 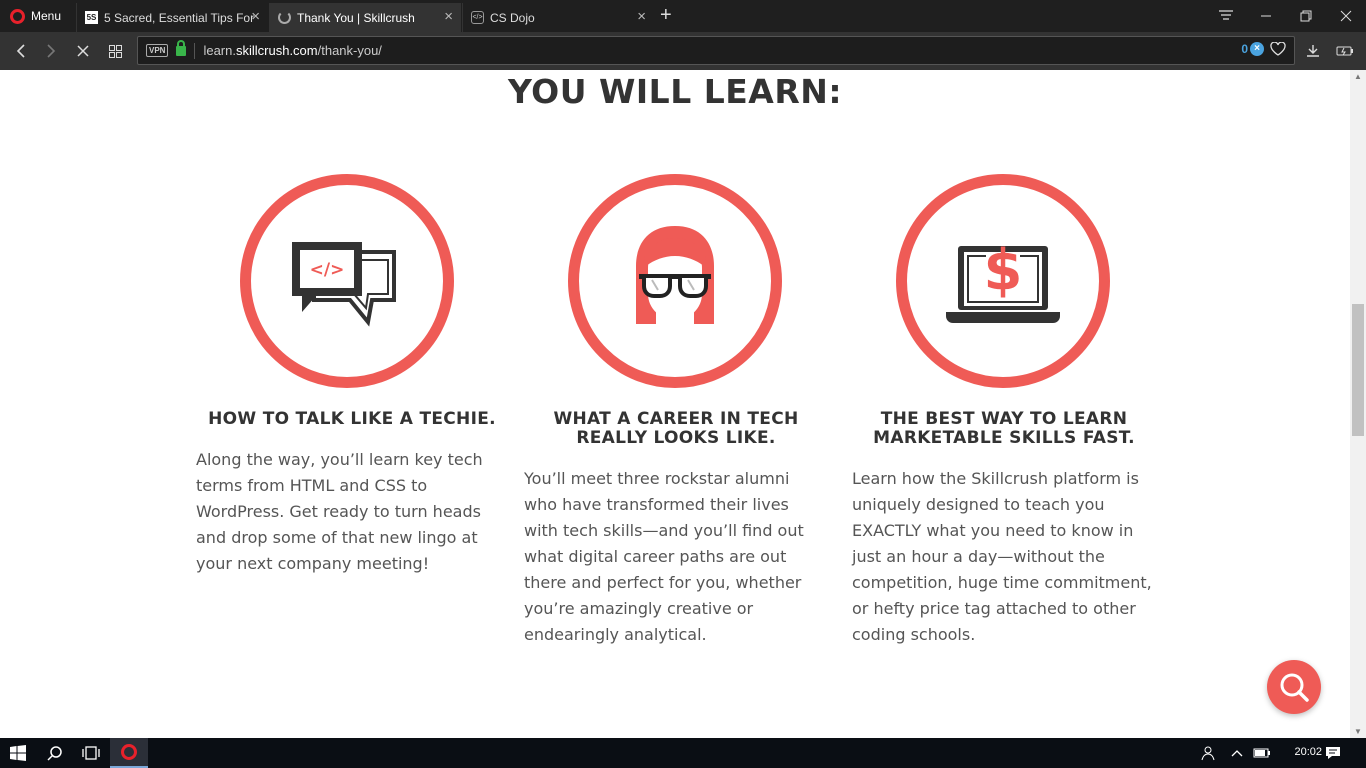 What do you see at coordinates (349, 50) in the screenshot?
I see `url-path: /thank-you/` at bounding box center [349, 50].